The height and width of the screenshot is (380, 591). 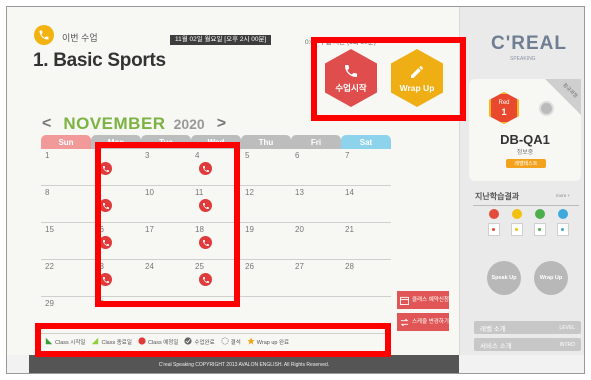 I want to click on calendar-day: 19, so click(x=266, y=241).